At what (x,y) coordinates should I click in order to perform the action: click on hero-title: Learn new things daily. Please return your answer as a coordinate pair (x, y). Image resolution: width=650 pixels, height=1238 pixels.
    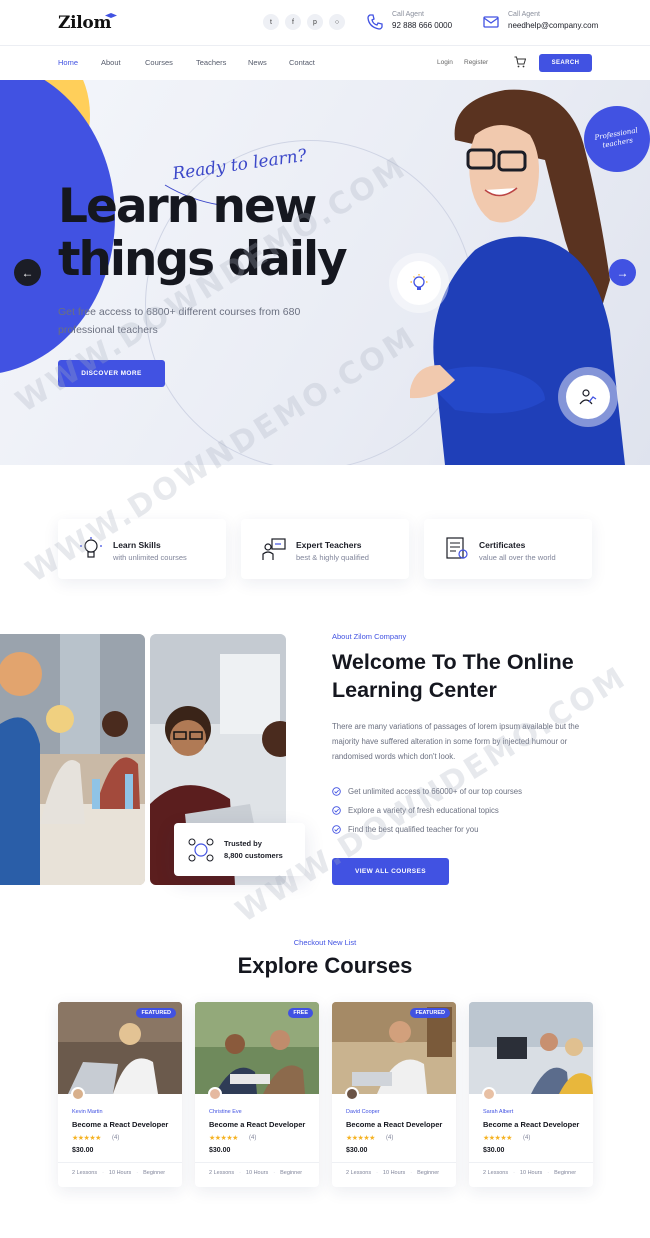
    Looking at the image, I should click on (203, 233).